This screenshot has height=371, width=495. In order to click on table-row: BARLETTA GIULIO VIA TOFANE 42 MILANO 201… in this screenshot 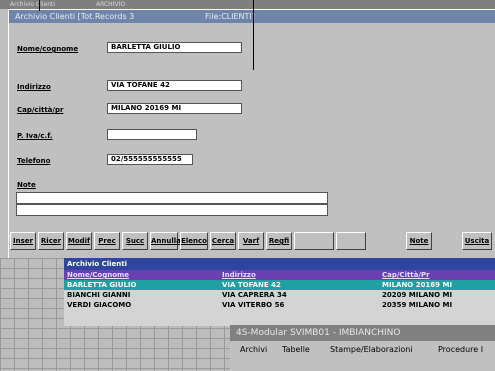, I will do `click(279, 285)`.